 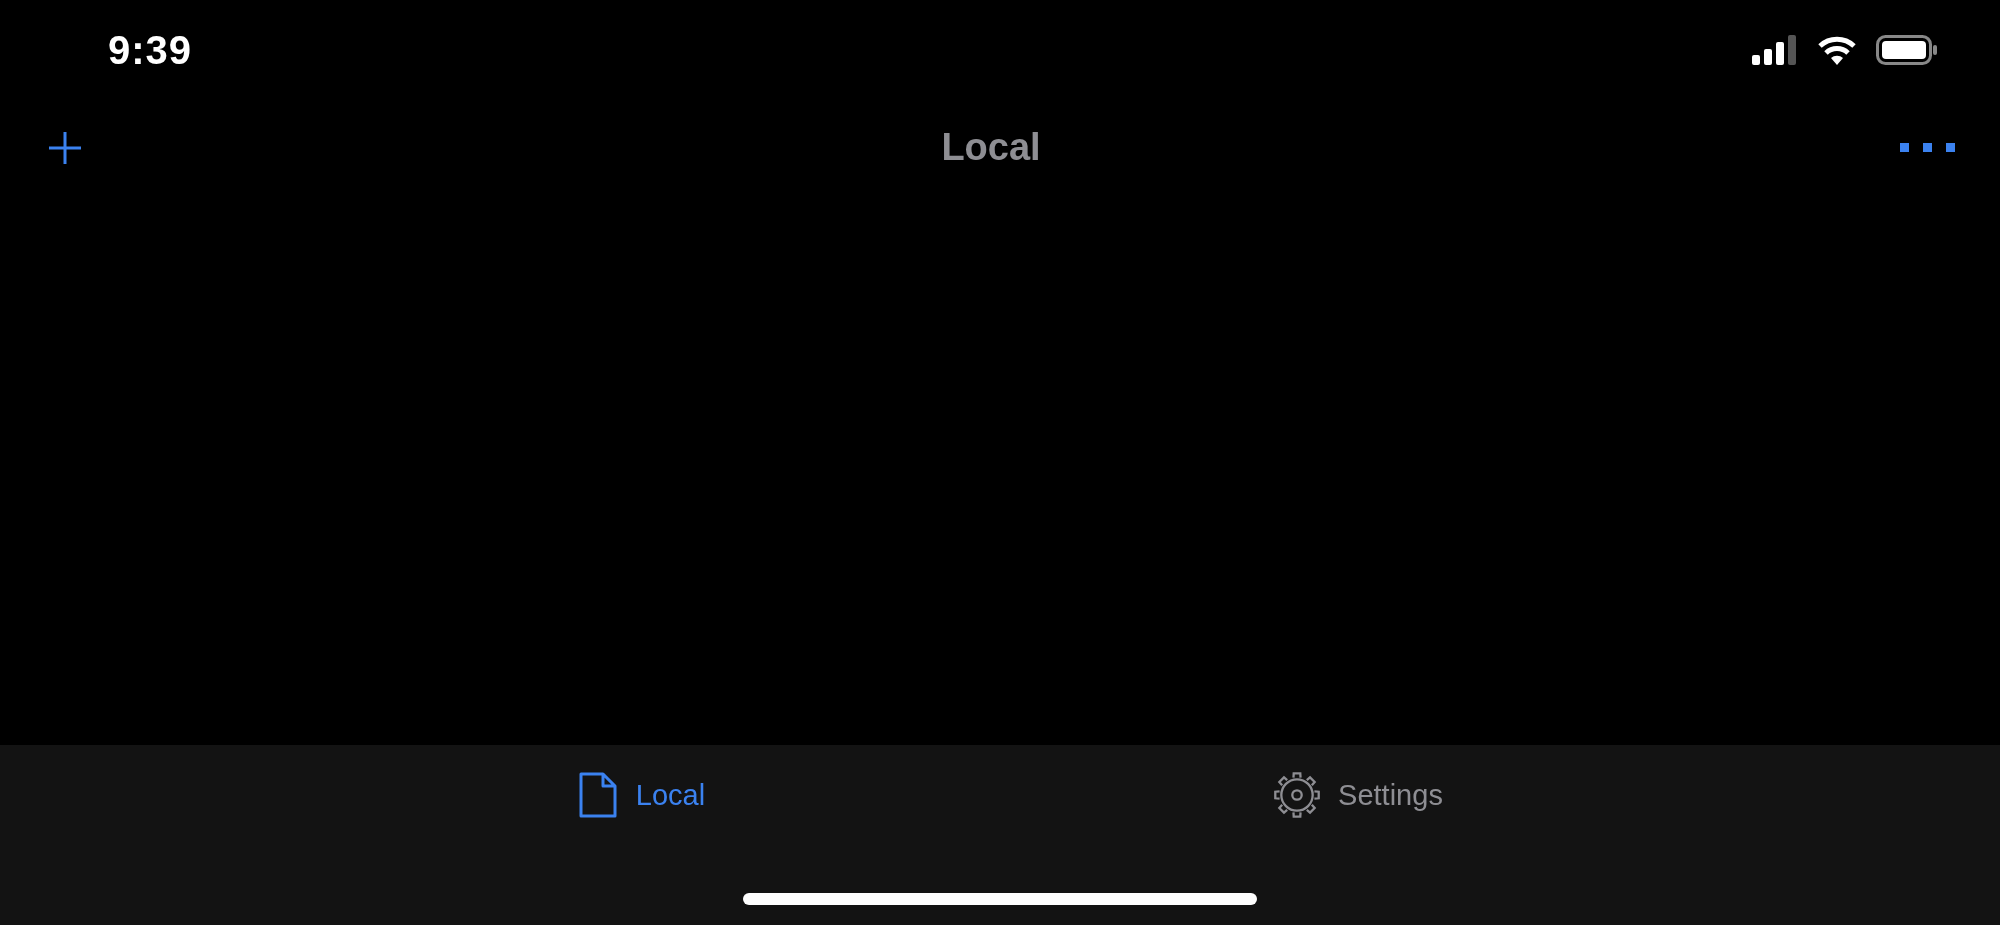 What do you see at coordinates (1907, 50) in the screenshot?
I see `battery-icon` at bounding box center [1907, 50].